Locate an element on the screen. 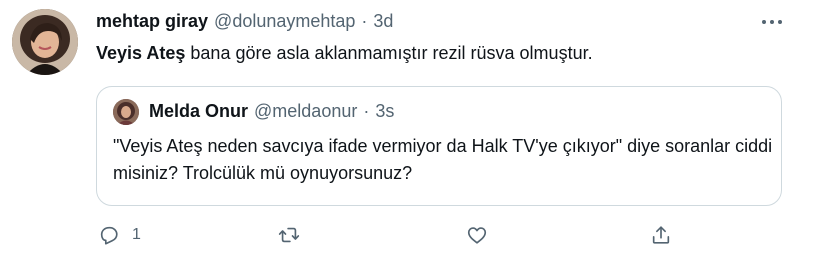 The height and width of the screenshot is (268, 814). action-bar: 1 is located at coordinates (396, 235).